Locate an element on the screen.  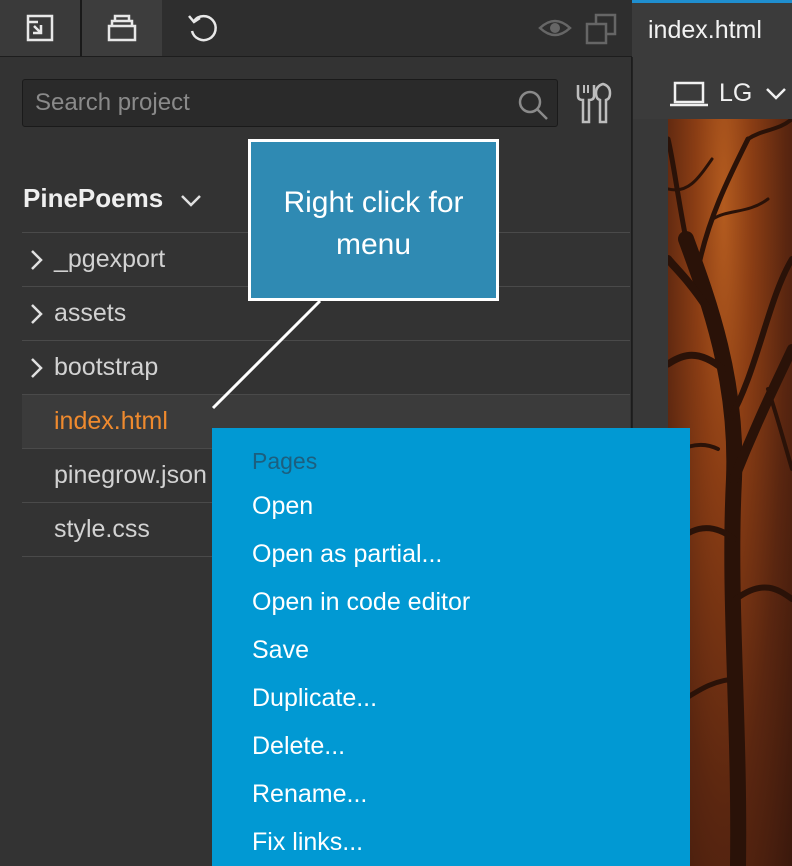
project-icon is located at coordinates (122, 28).